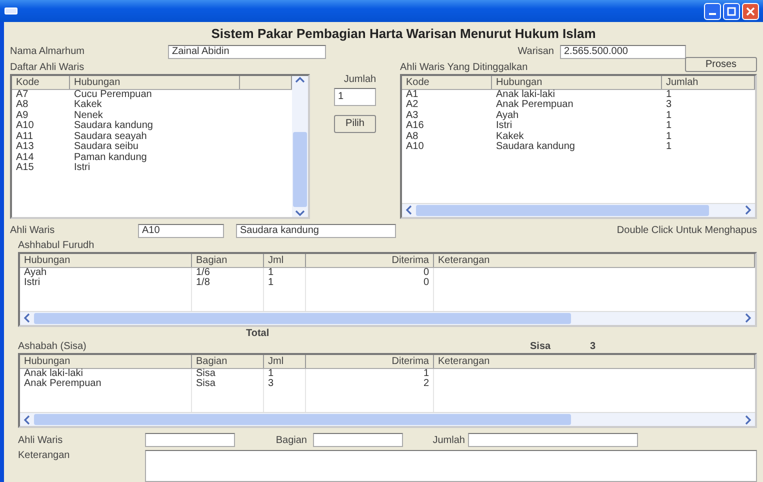 The width and height of the screenshot is (763, 482). Describe the element at coordinates (358, 440) in the screenshot. I see `share-field` at that location.